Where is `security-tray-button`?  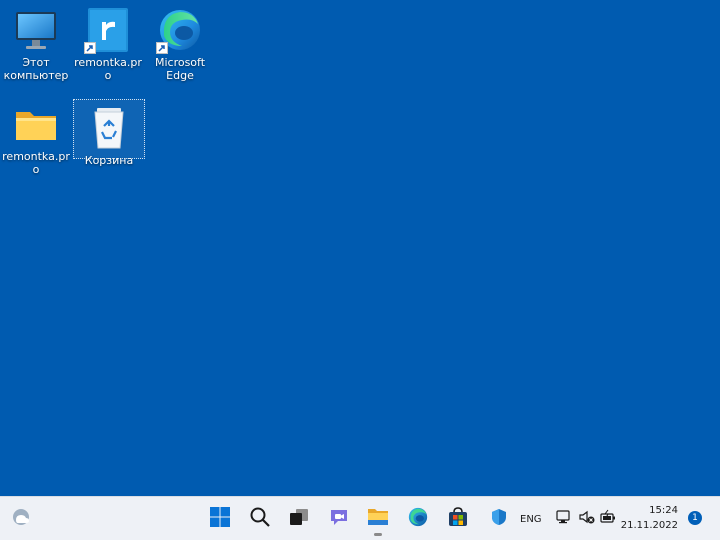
security-tray-button is located at coordinates (499, 519).